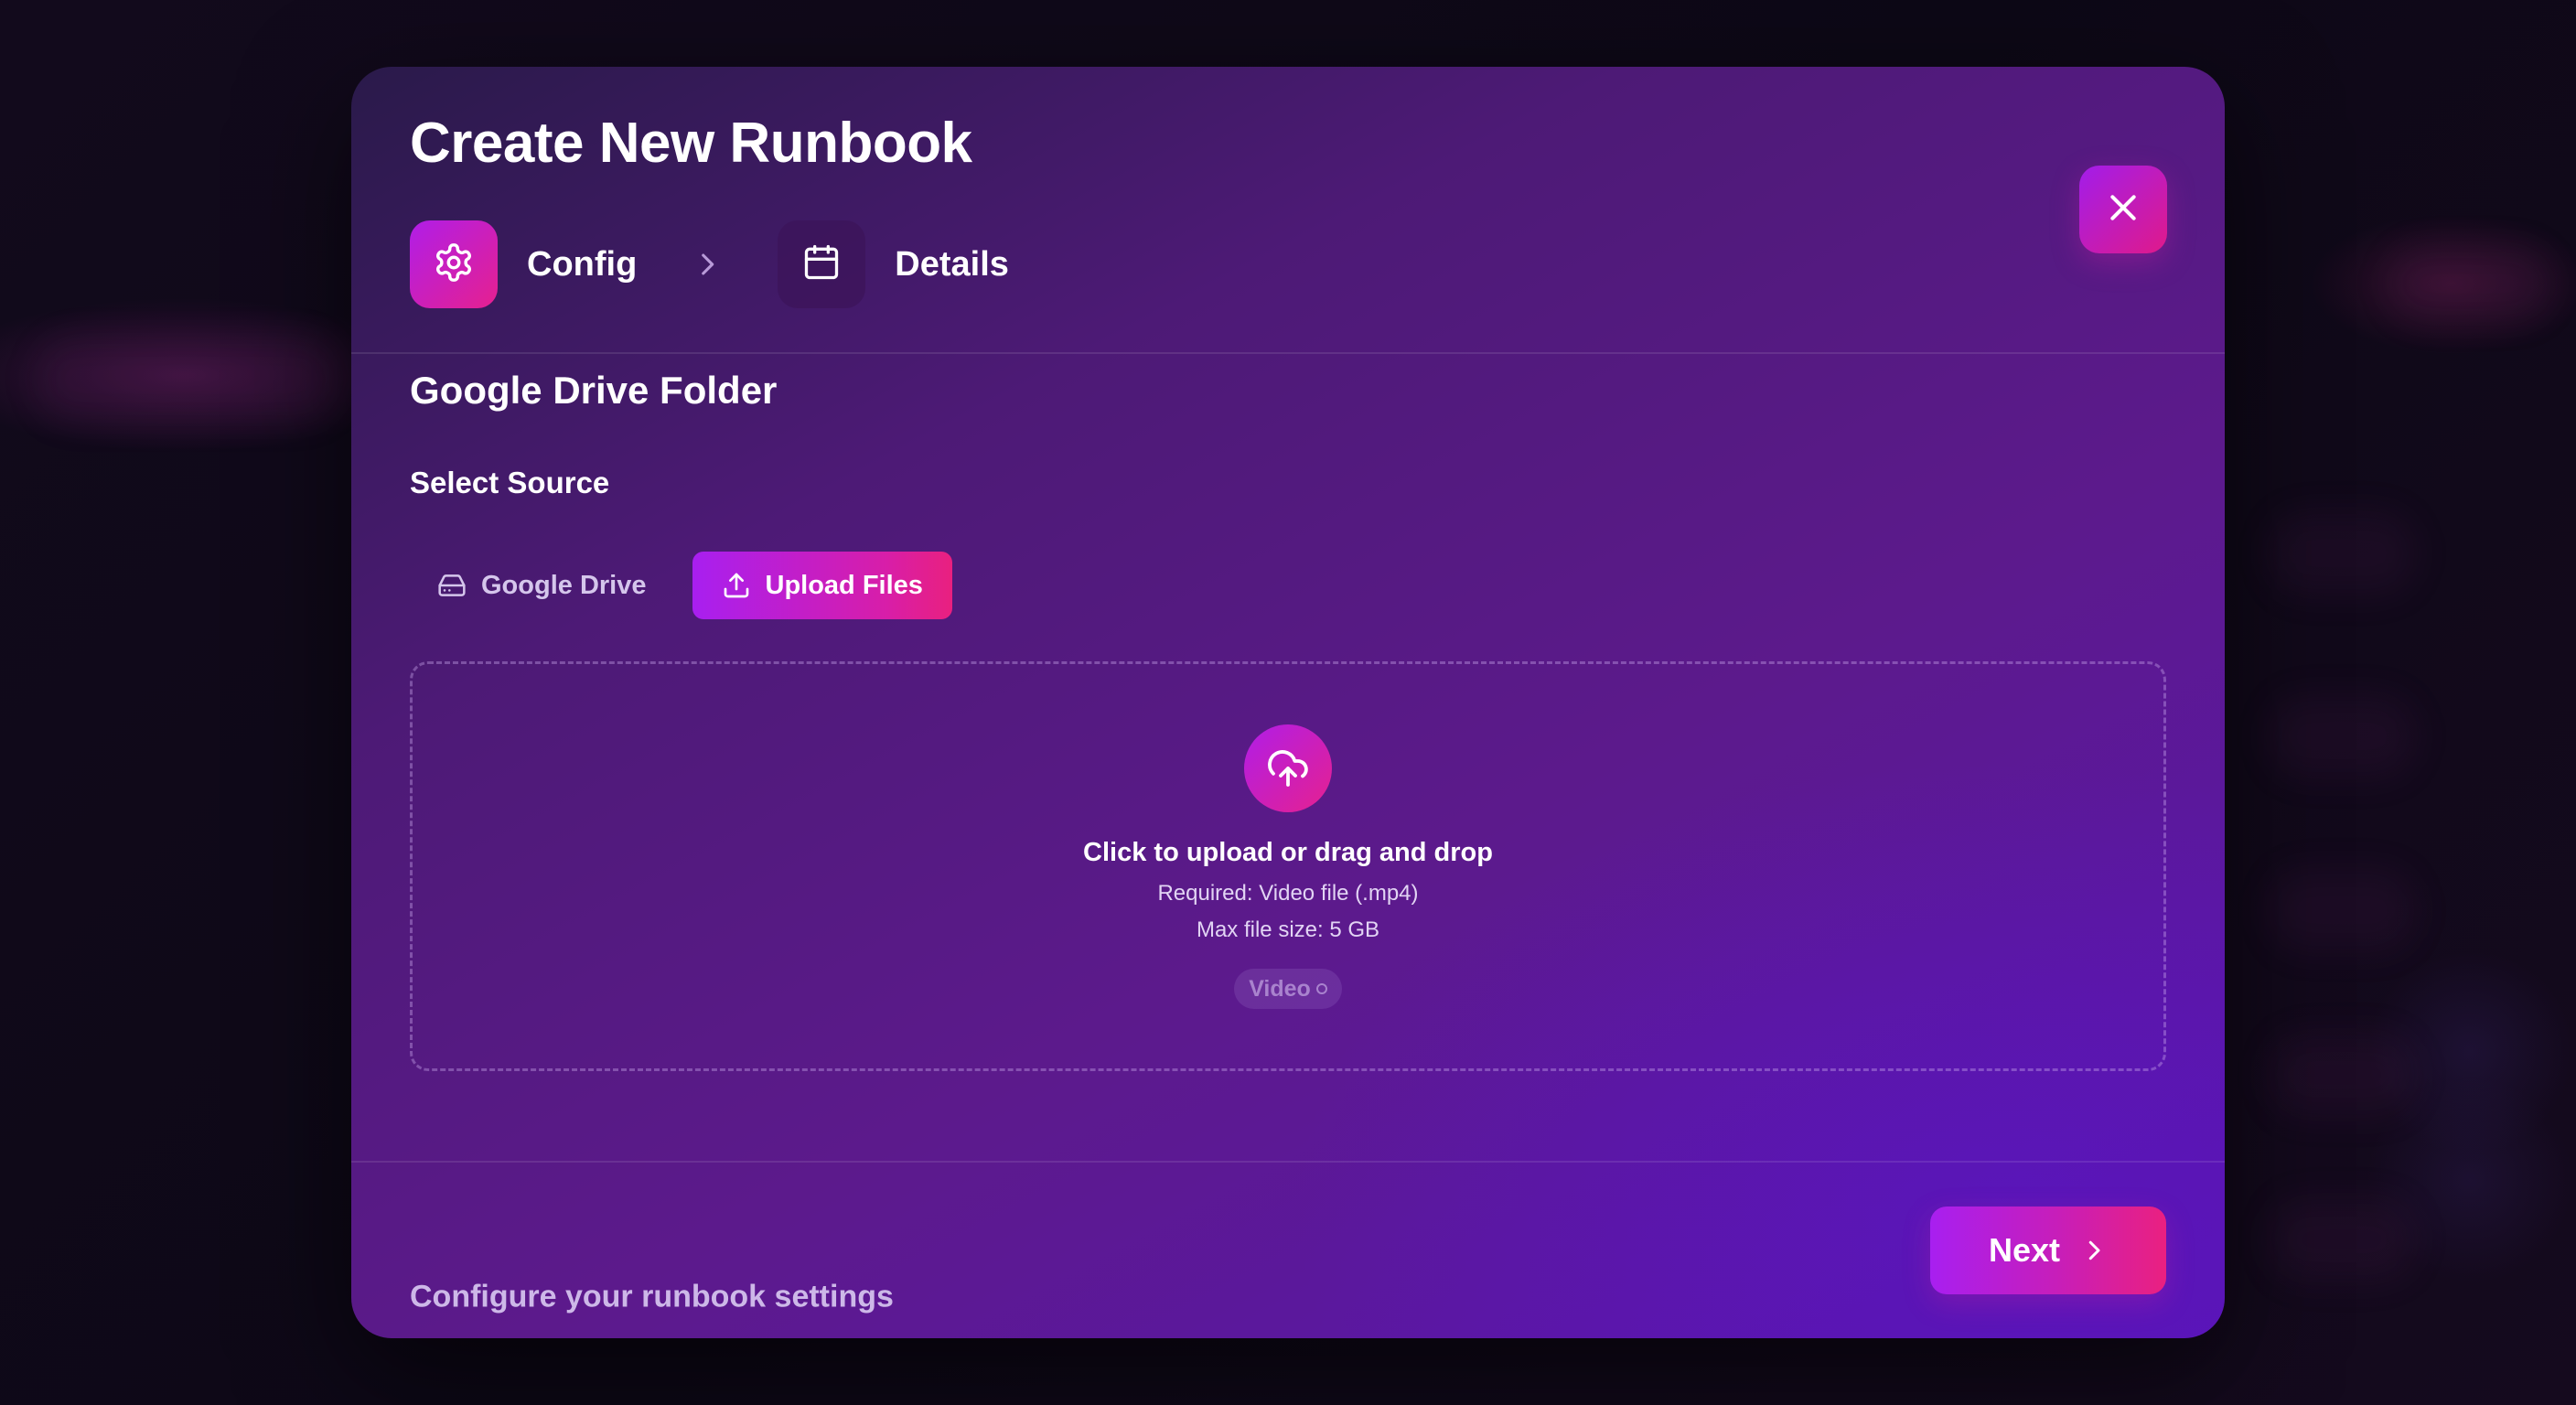  What do you see at coordinates (1288, 929) in the screenshot?
I see `dropzone-max-size-text: Max file size: 5 GB` at bounding box center [1288, 929].